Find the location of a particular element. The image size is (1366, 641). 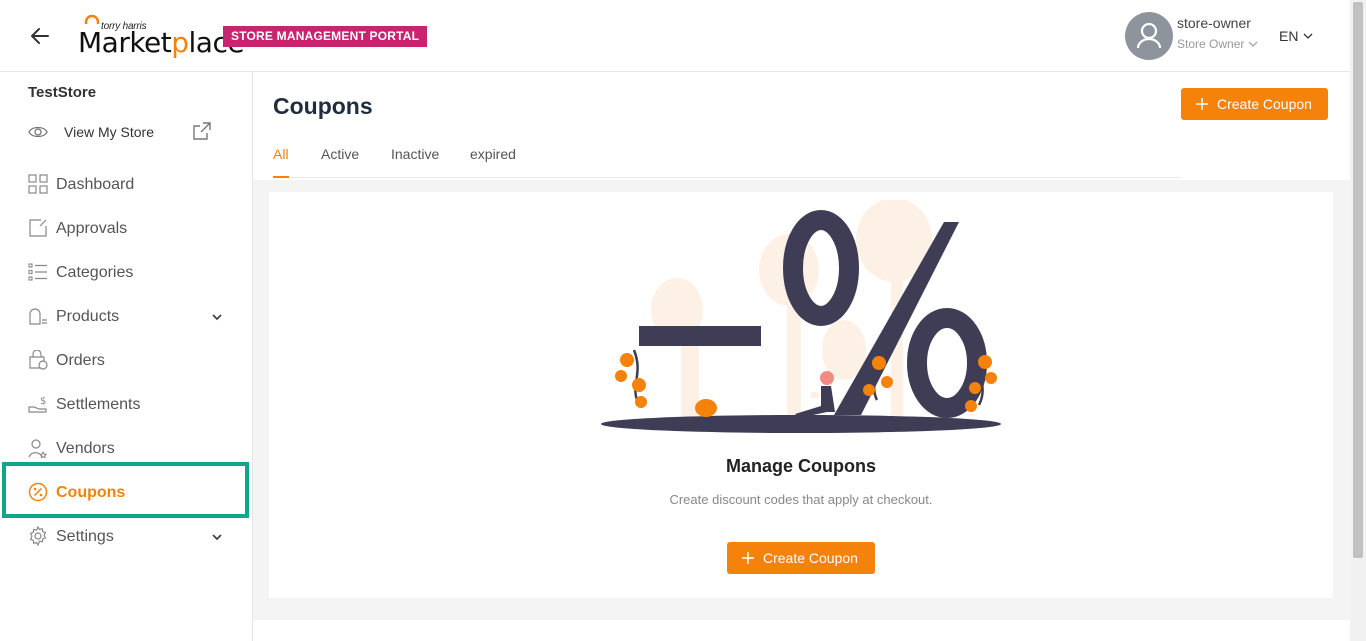

sidebar-item-orders: Orders is located at coordinates (133, 361).